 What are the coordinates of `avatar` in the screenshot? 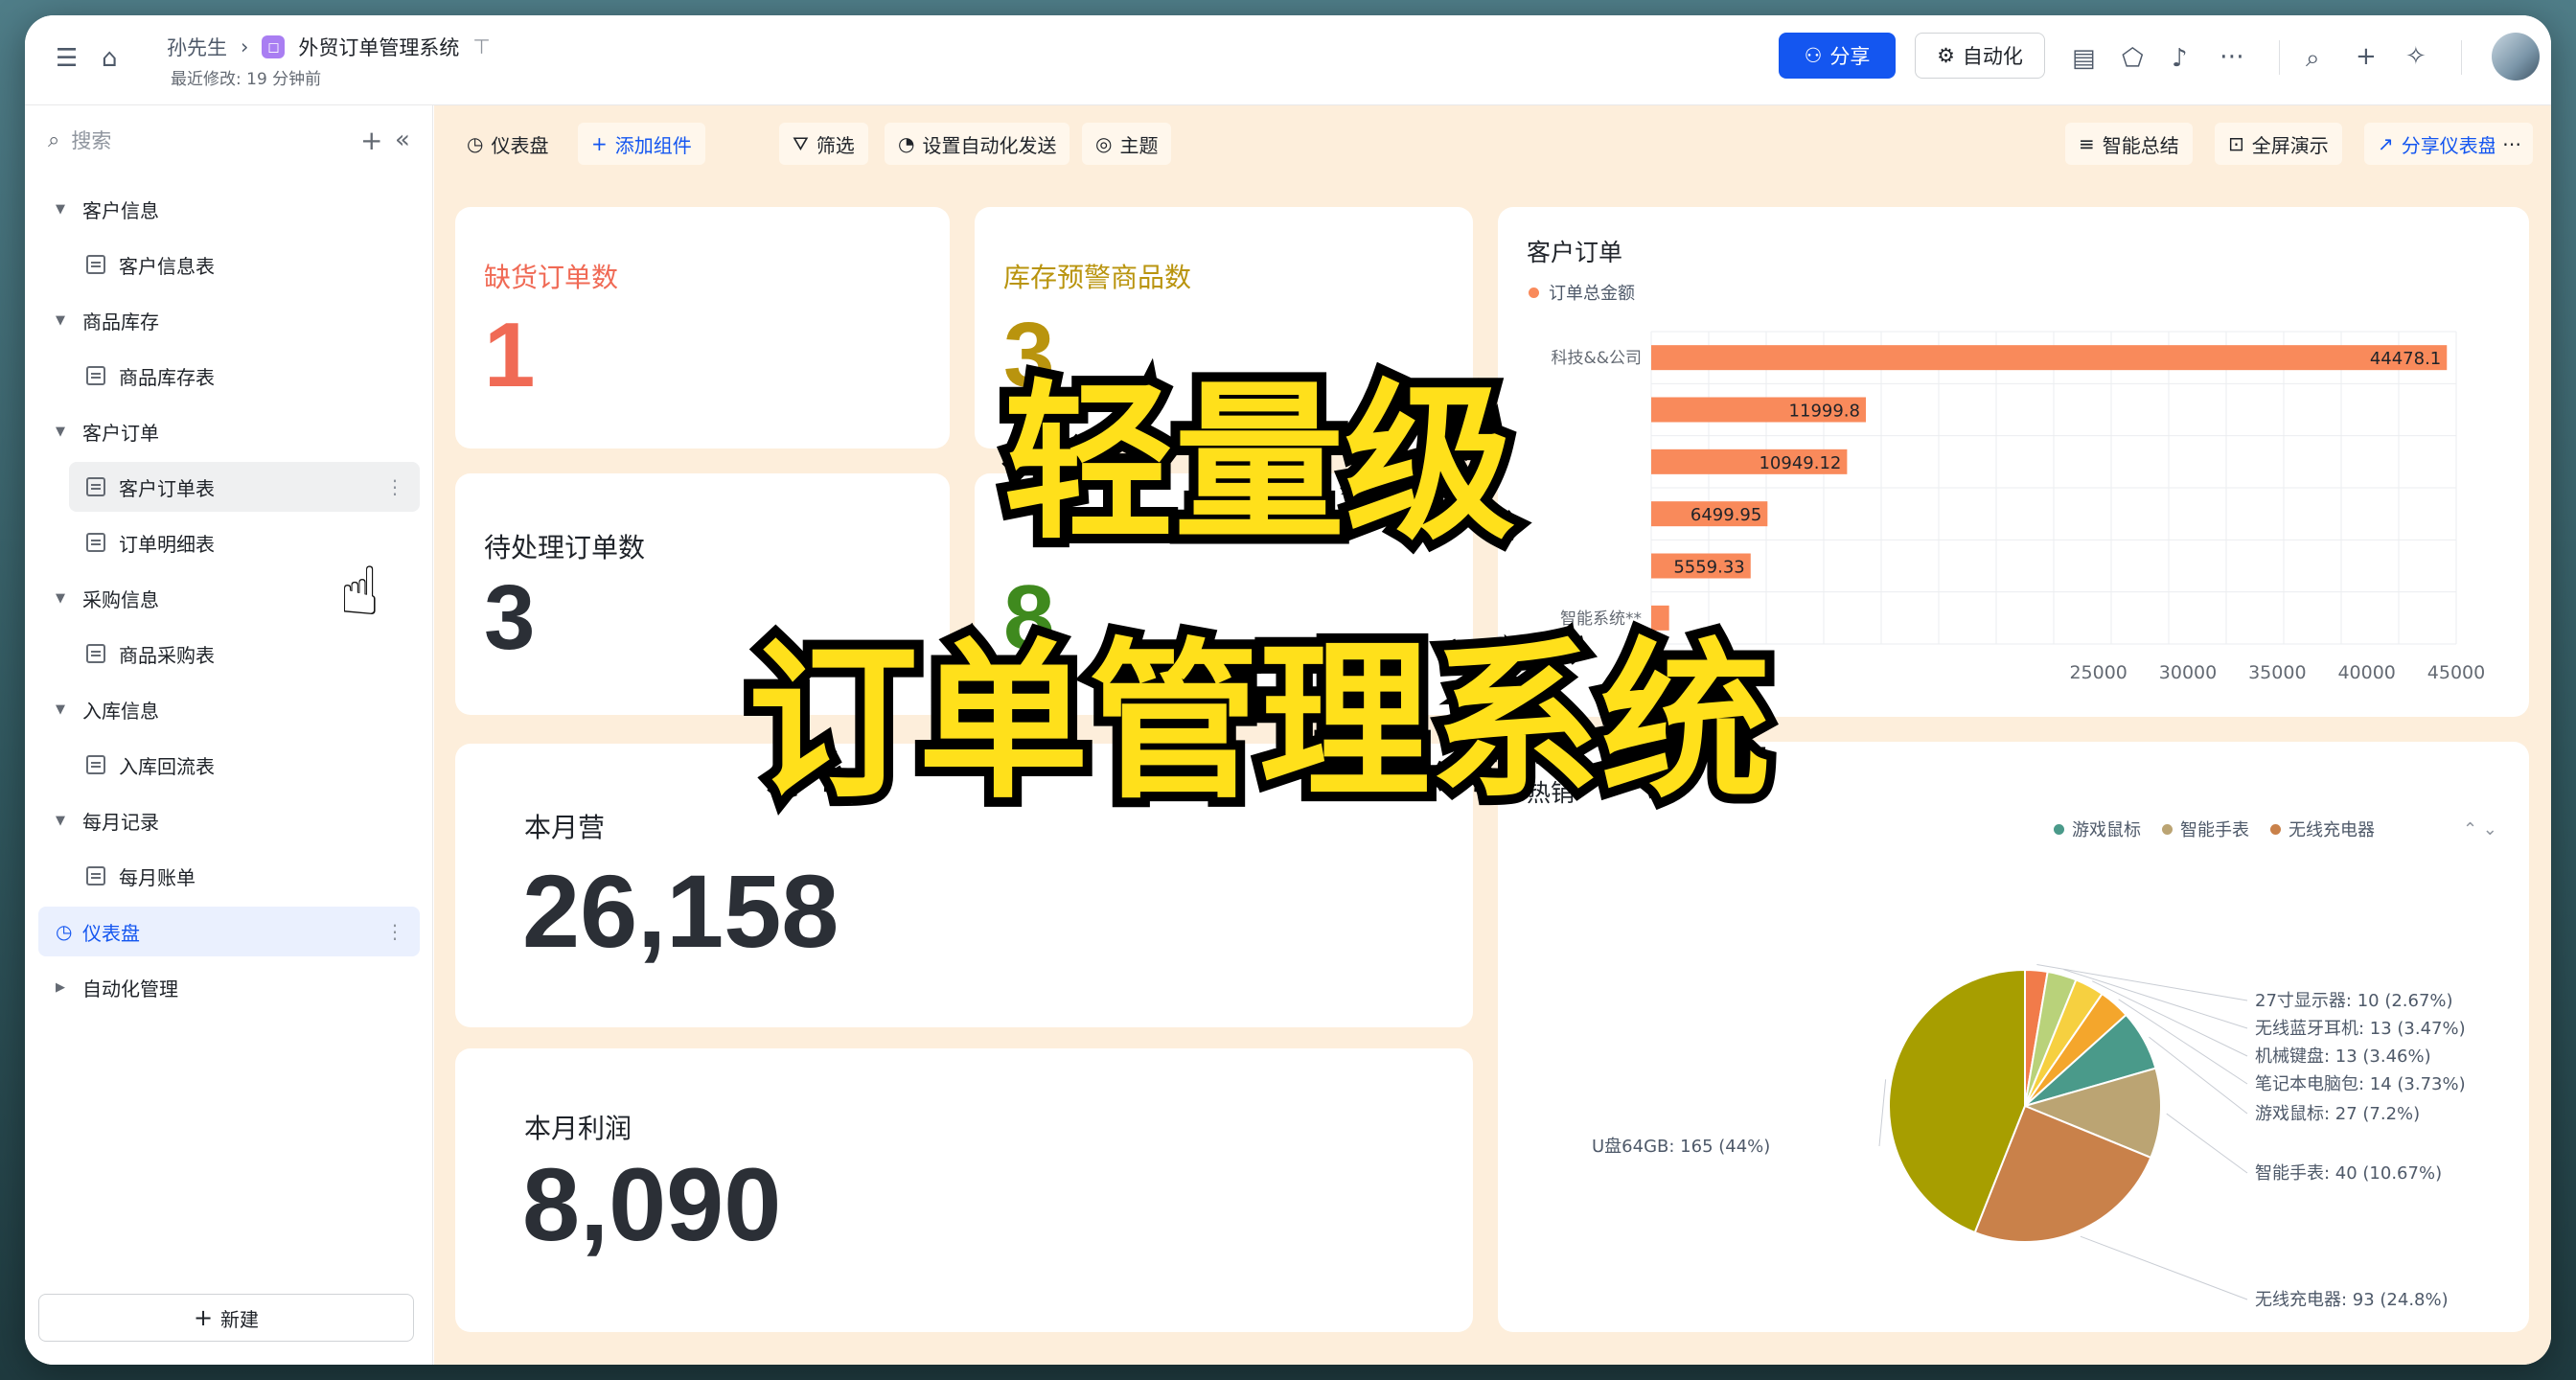 It's located at (2516, 56).